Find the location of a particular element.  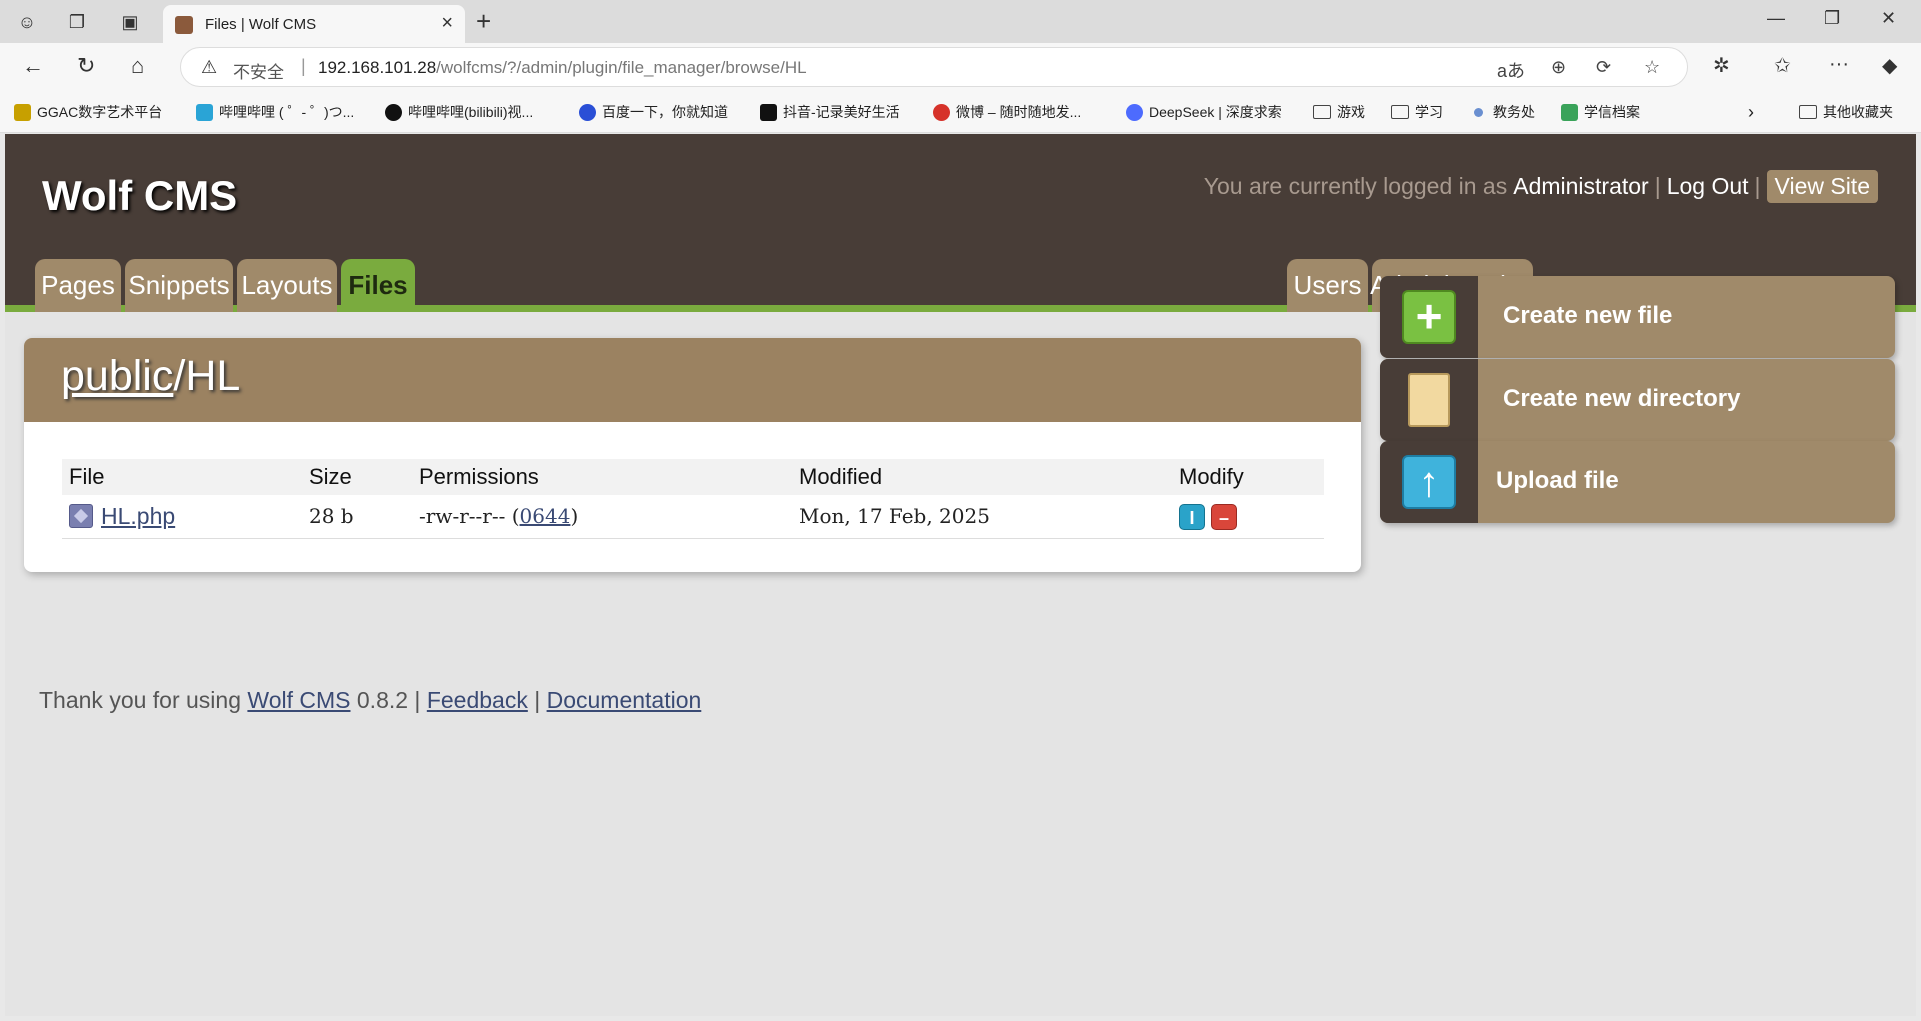

other-bookmarks-folder: 其他收藏夹 is located at coordinates (1846, 112).